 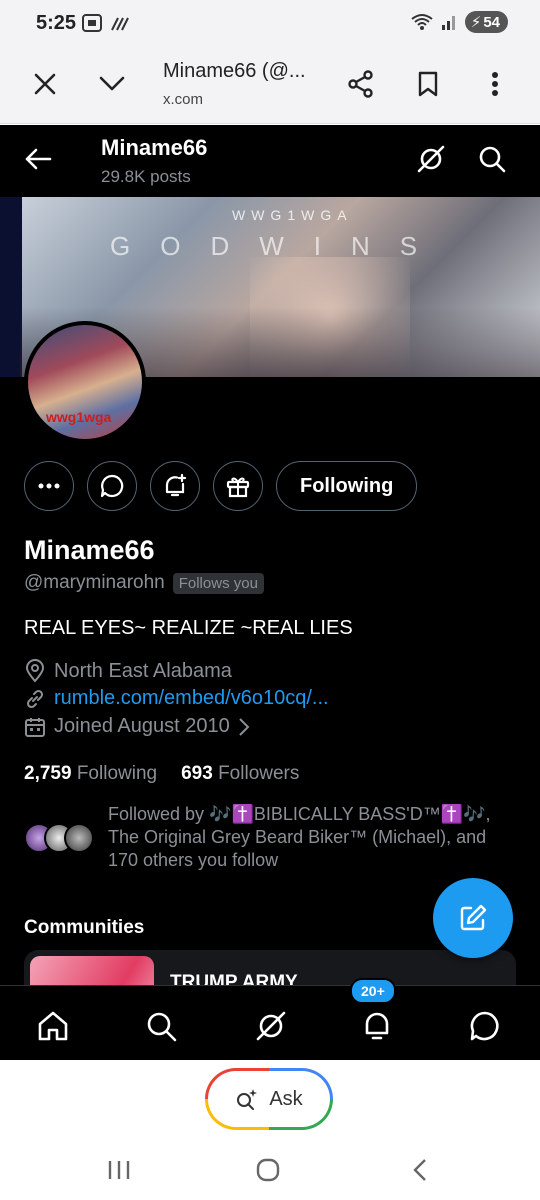 I want to click on calendar-icon, so click(x=35, y=727).